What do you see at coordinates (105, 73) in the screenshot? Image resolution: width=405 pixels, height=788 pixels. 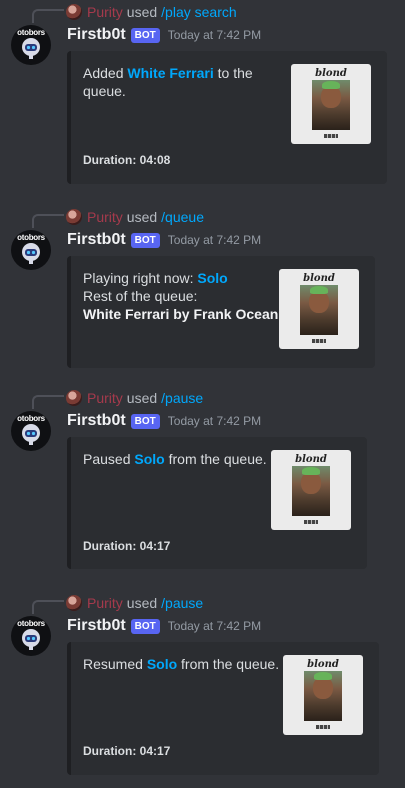 I see `embed-text-run: Added` at bounding box center [105, 73].